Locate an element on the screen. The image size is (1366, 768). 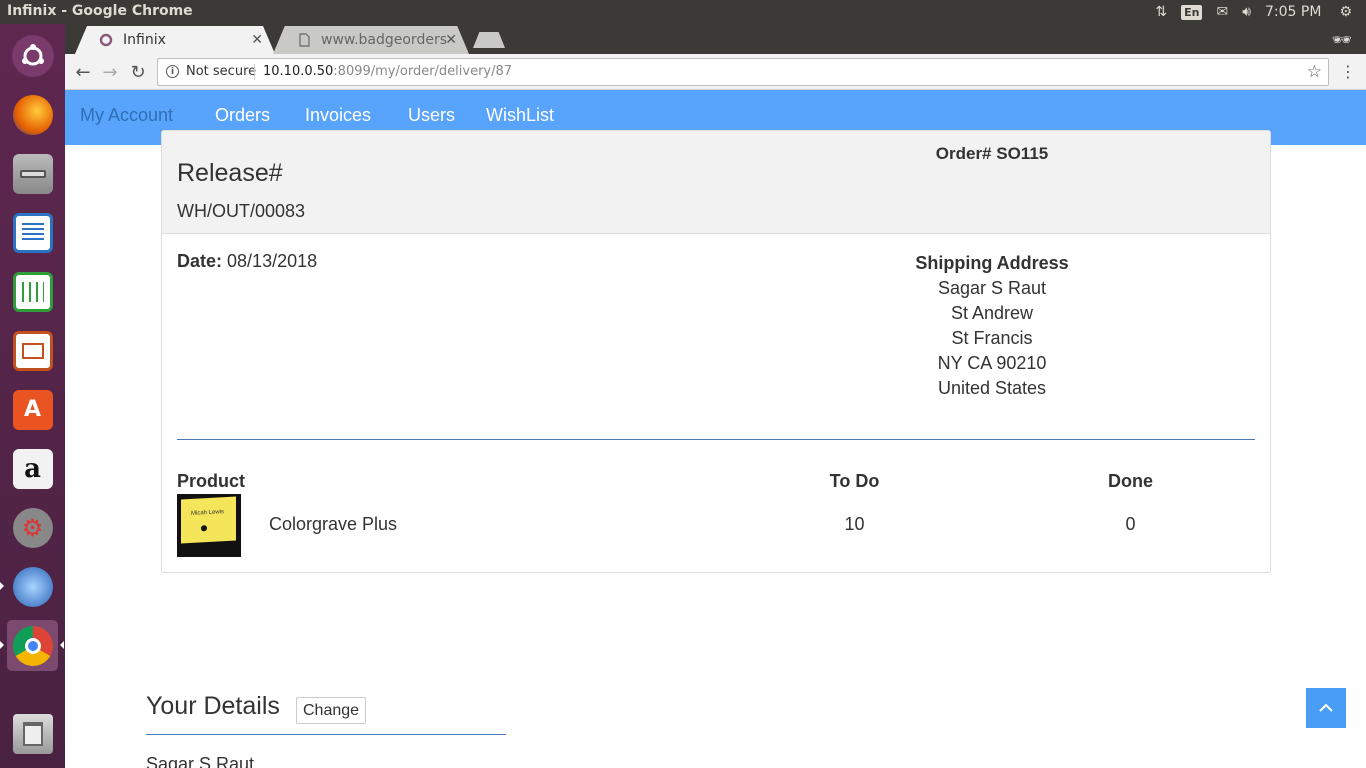
unity-launcher: A a ⚙ is located at coordinates (32, 396).